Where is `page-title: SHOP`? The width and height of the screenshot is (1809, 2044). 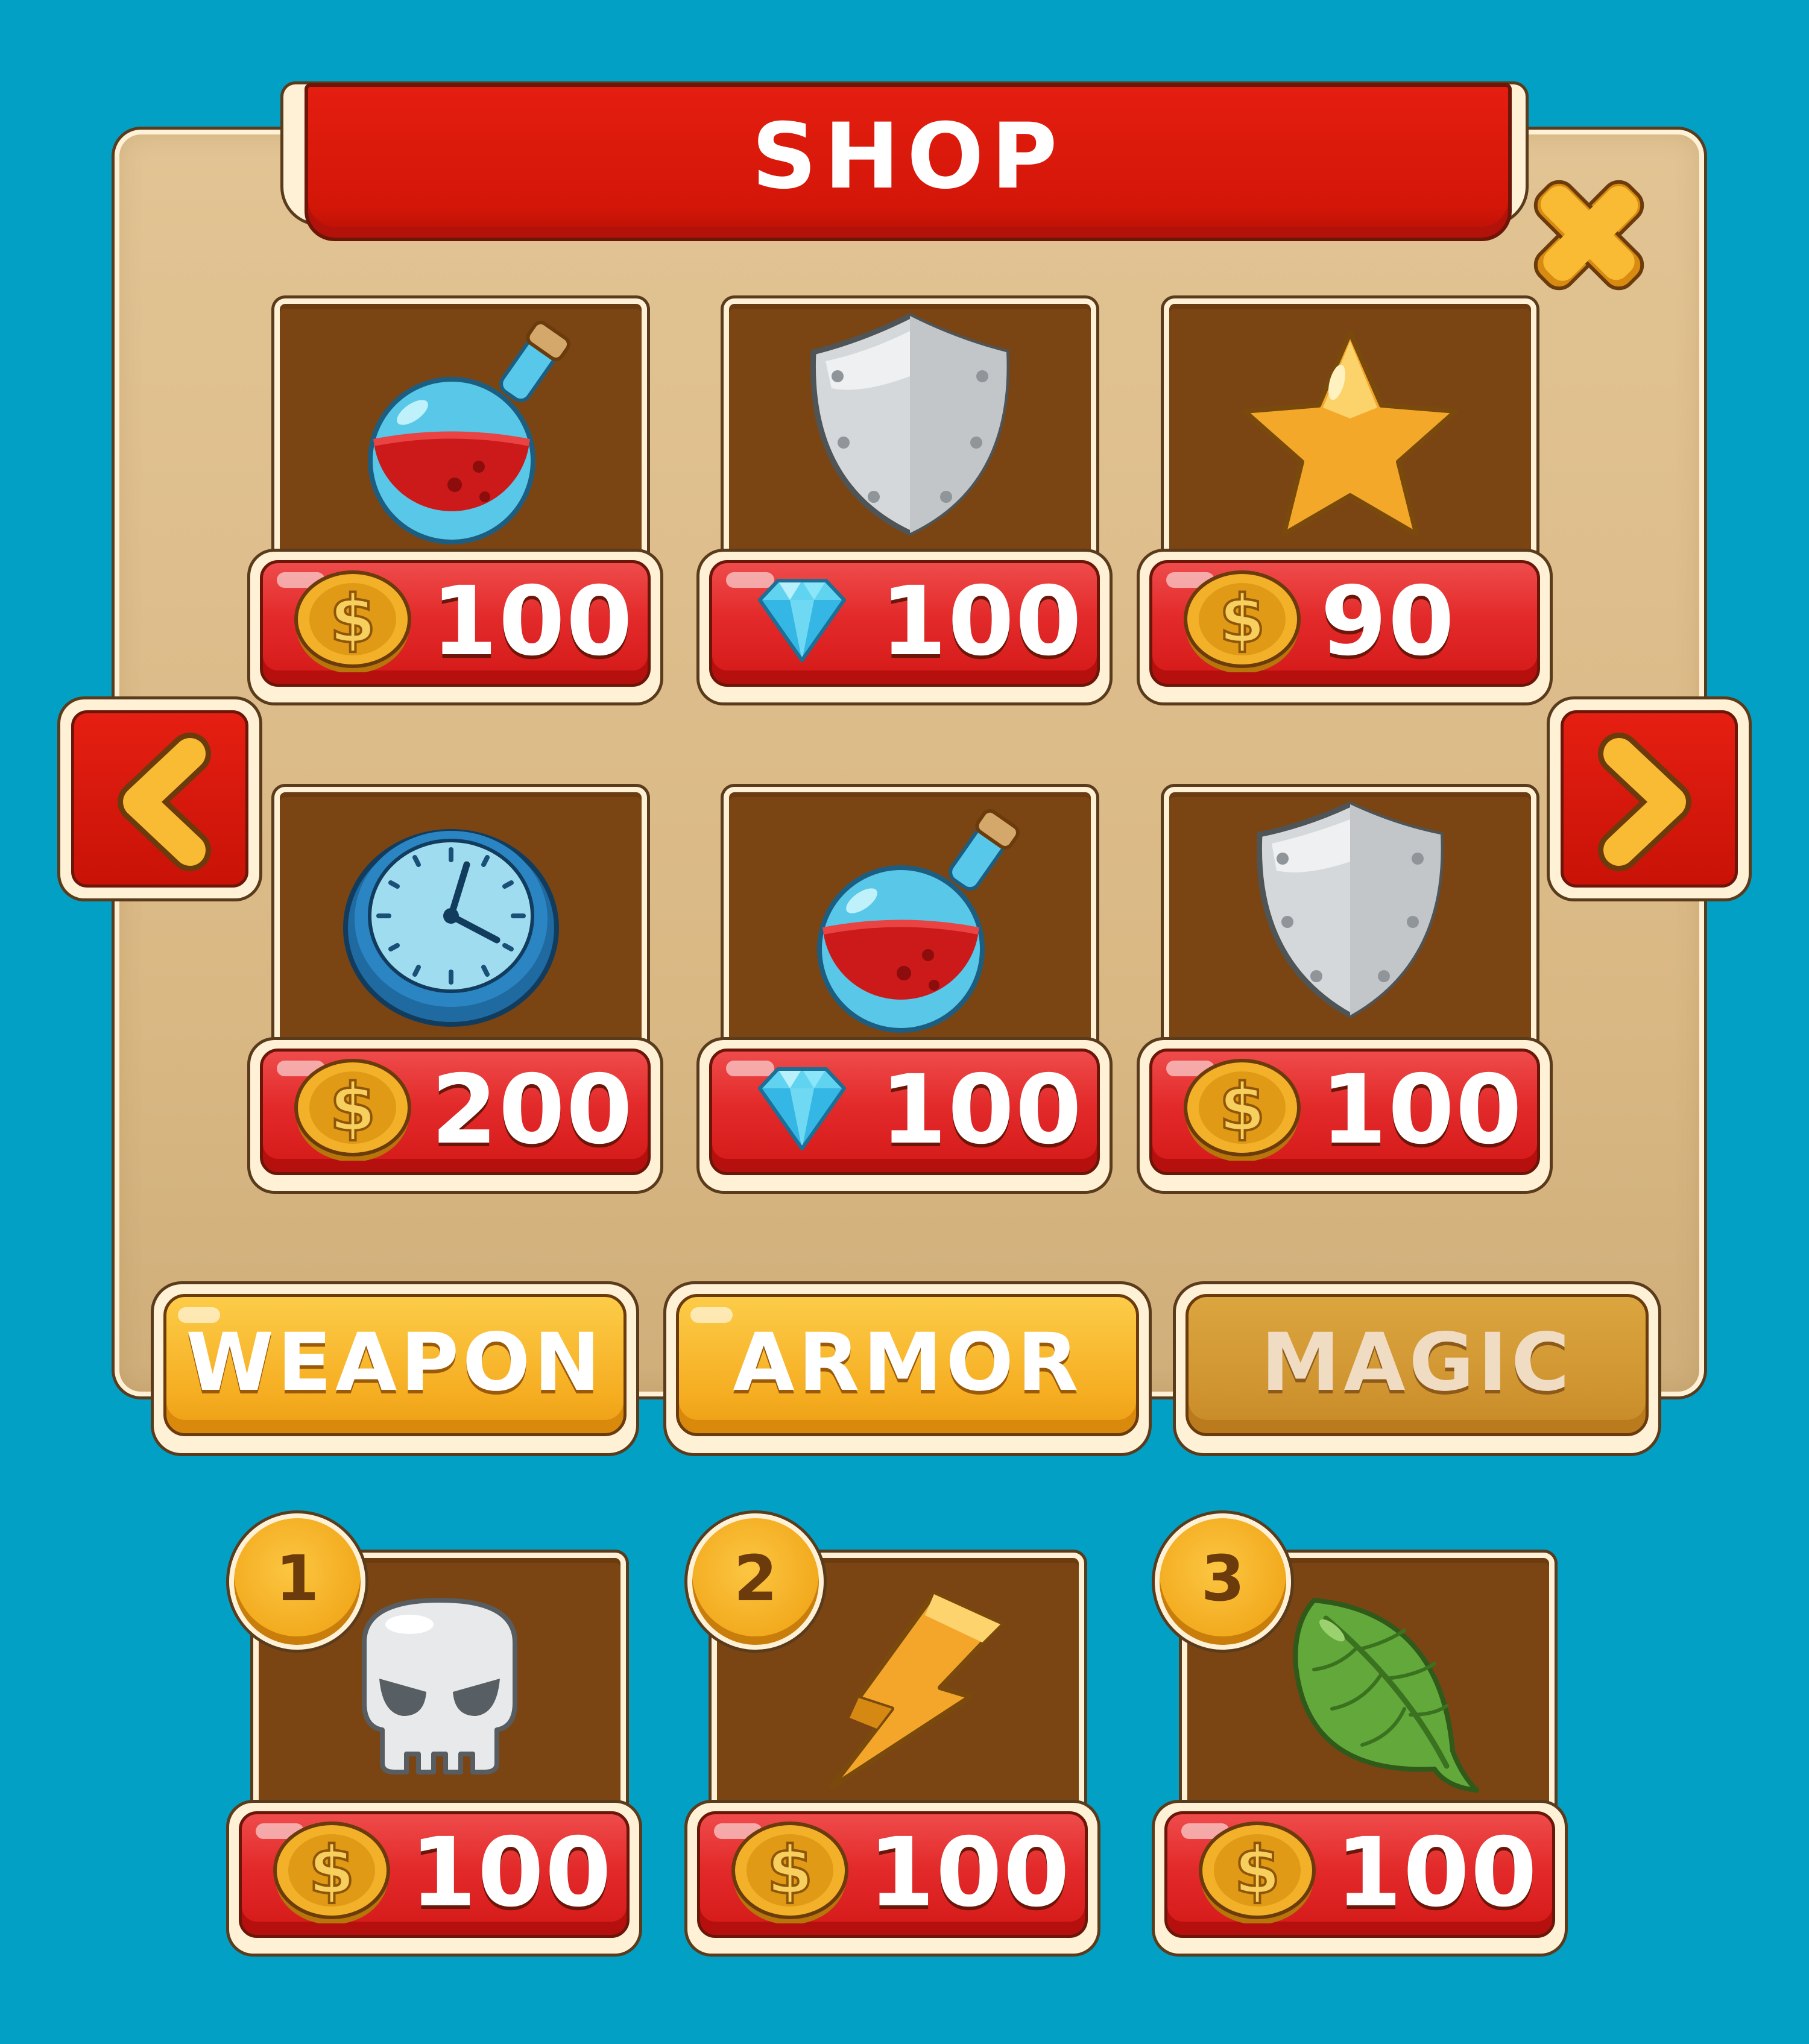
page-title: SHOP is located at coordinates (908, 156).